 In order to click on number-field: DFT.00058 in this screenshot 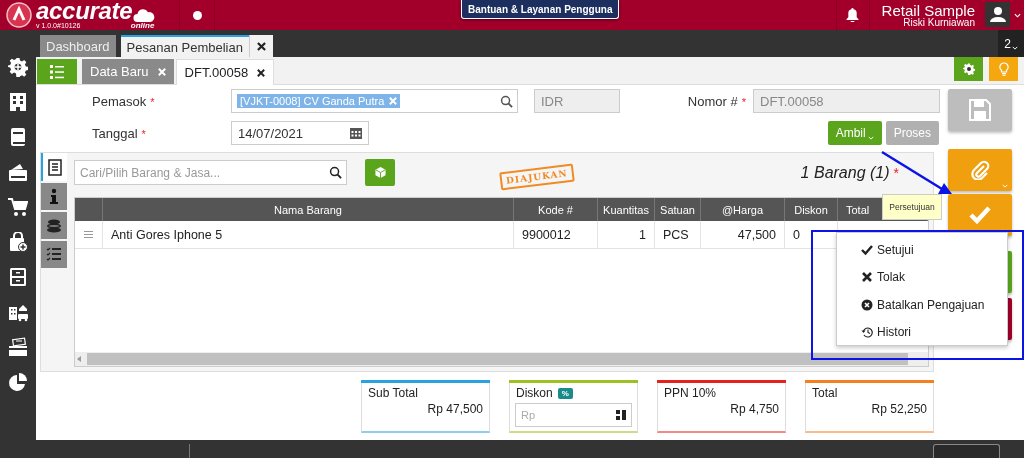, I will do `click(846, 101)`.